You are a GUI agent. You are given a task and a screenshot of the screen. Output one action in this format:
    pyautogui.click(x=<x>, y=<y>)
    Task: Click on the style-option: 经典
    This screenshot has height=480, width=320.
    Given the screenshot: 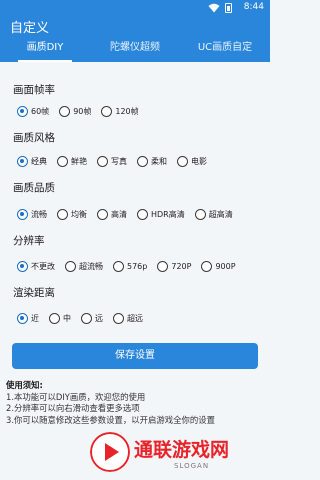 What is the action you would take?
    pyautogui.click(x=32, y=161)
    